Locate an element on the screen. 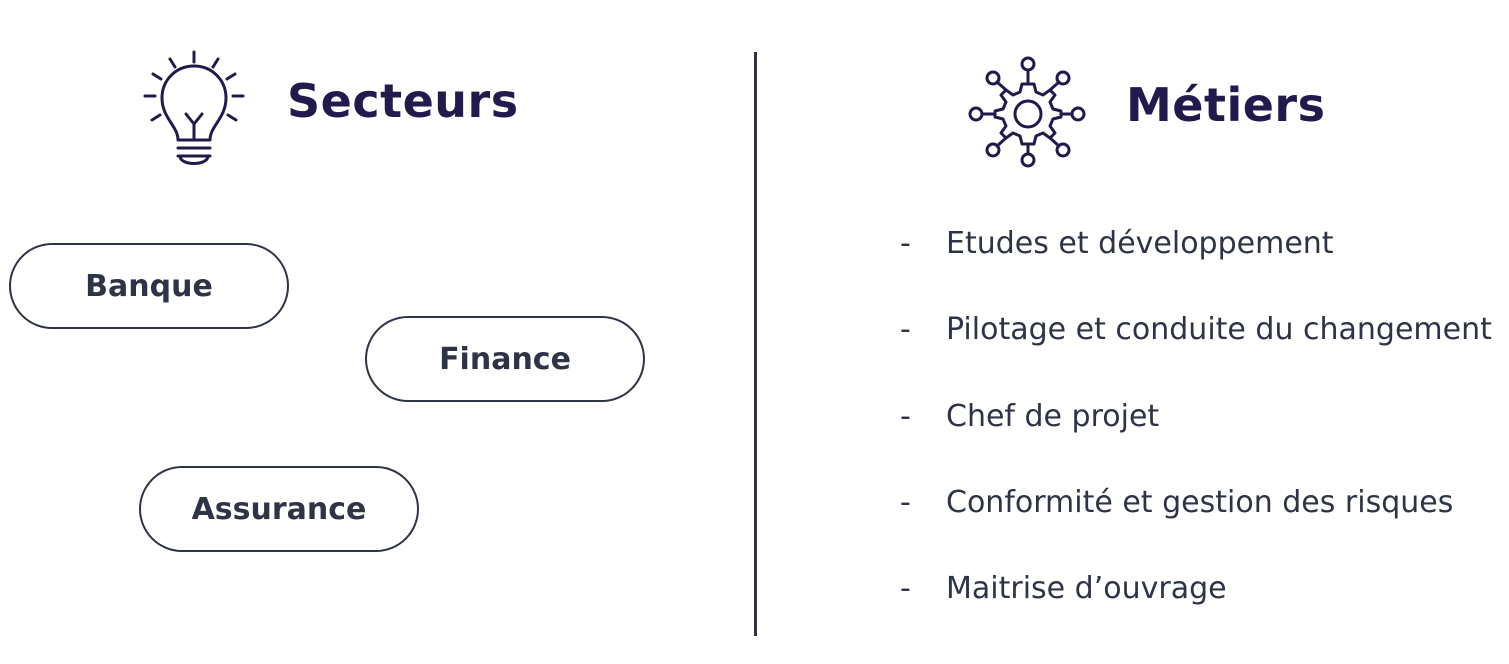  secteurs-title: Secteurs is located at coordinates (403, 101).